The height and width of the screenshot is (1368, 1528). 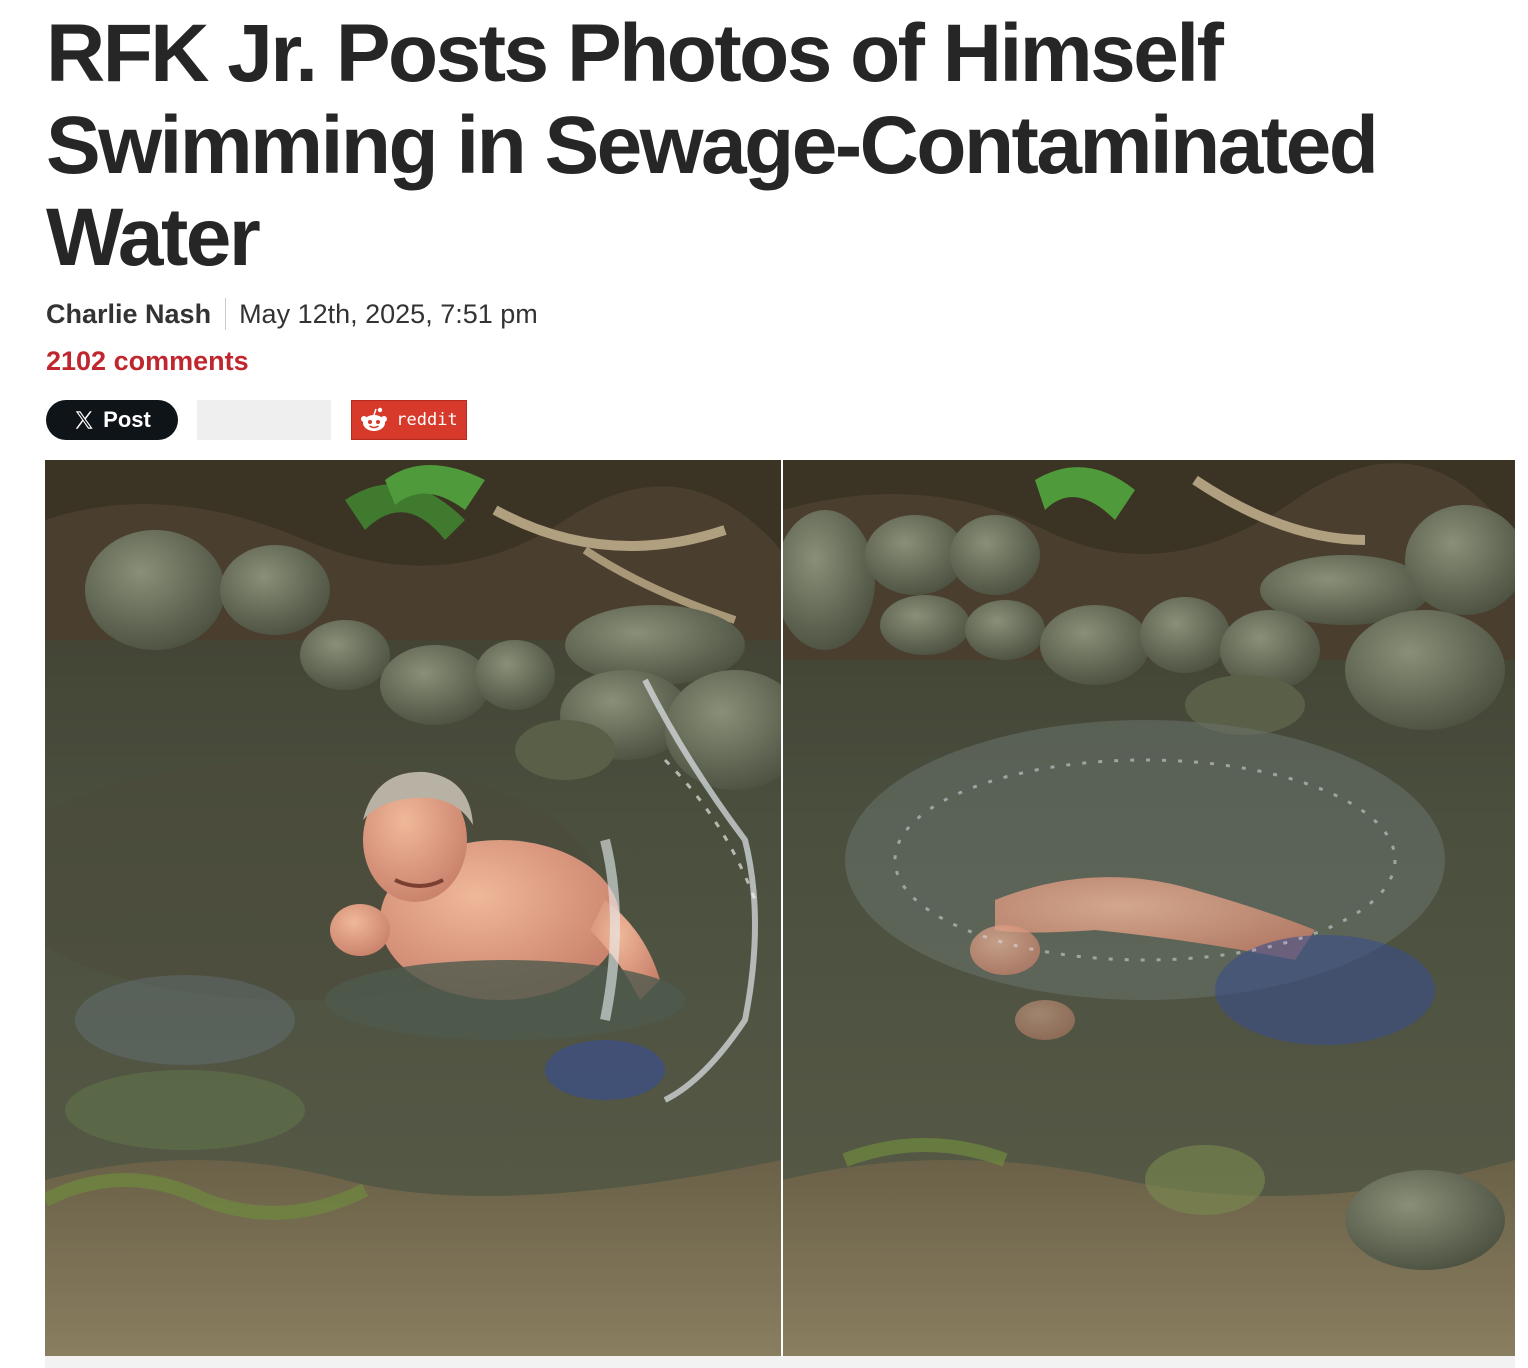 I want to click on x-post-label: Post, so click(x=127, y=419).